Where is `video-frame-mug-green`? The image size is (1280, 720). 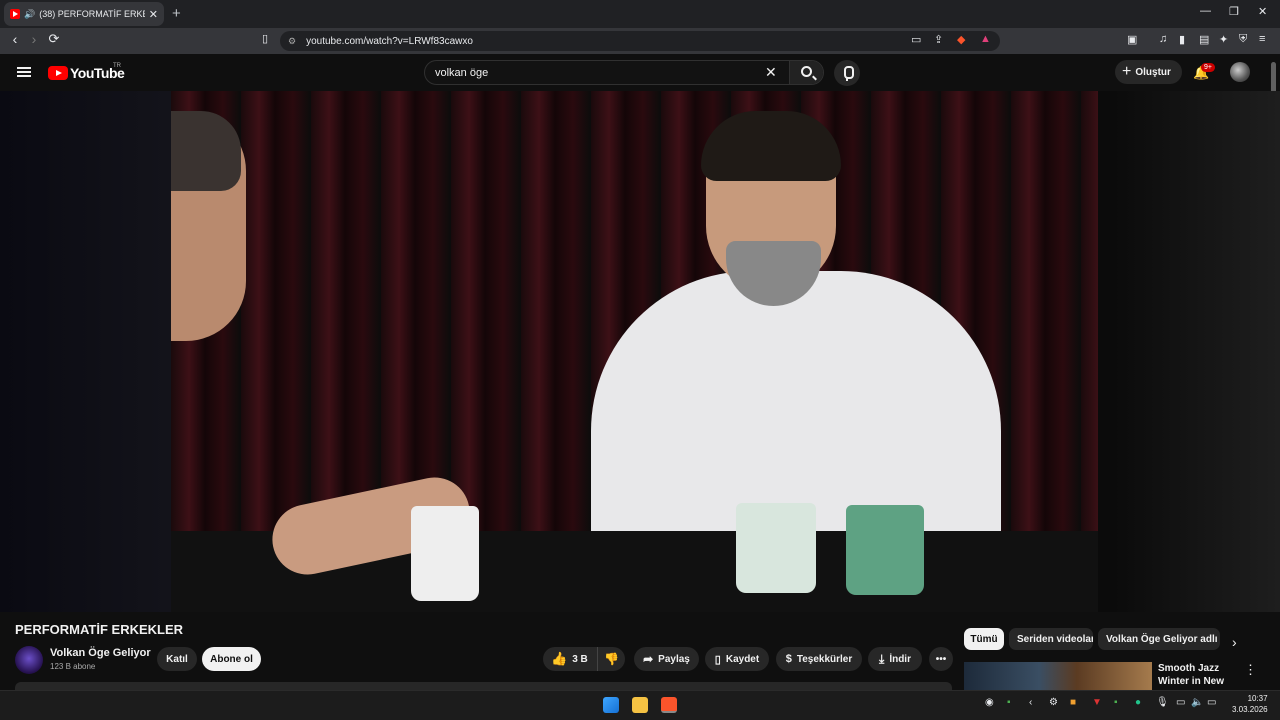 video-frame-mug-green is located at coordinates (885, 550).